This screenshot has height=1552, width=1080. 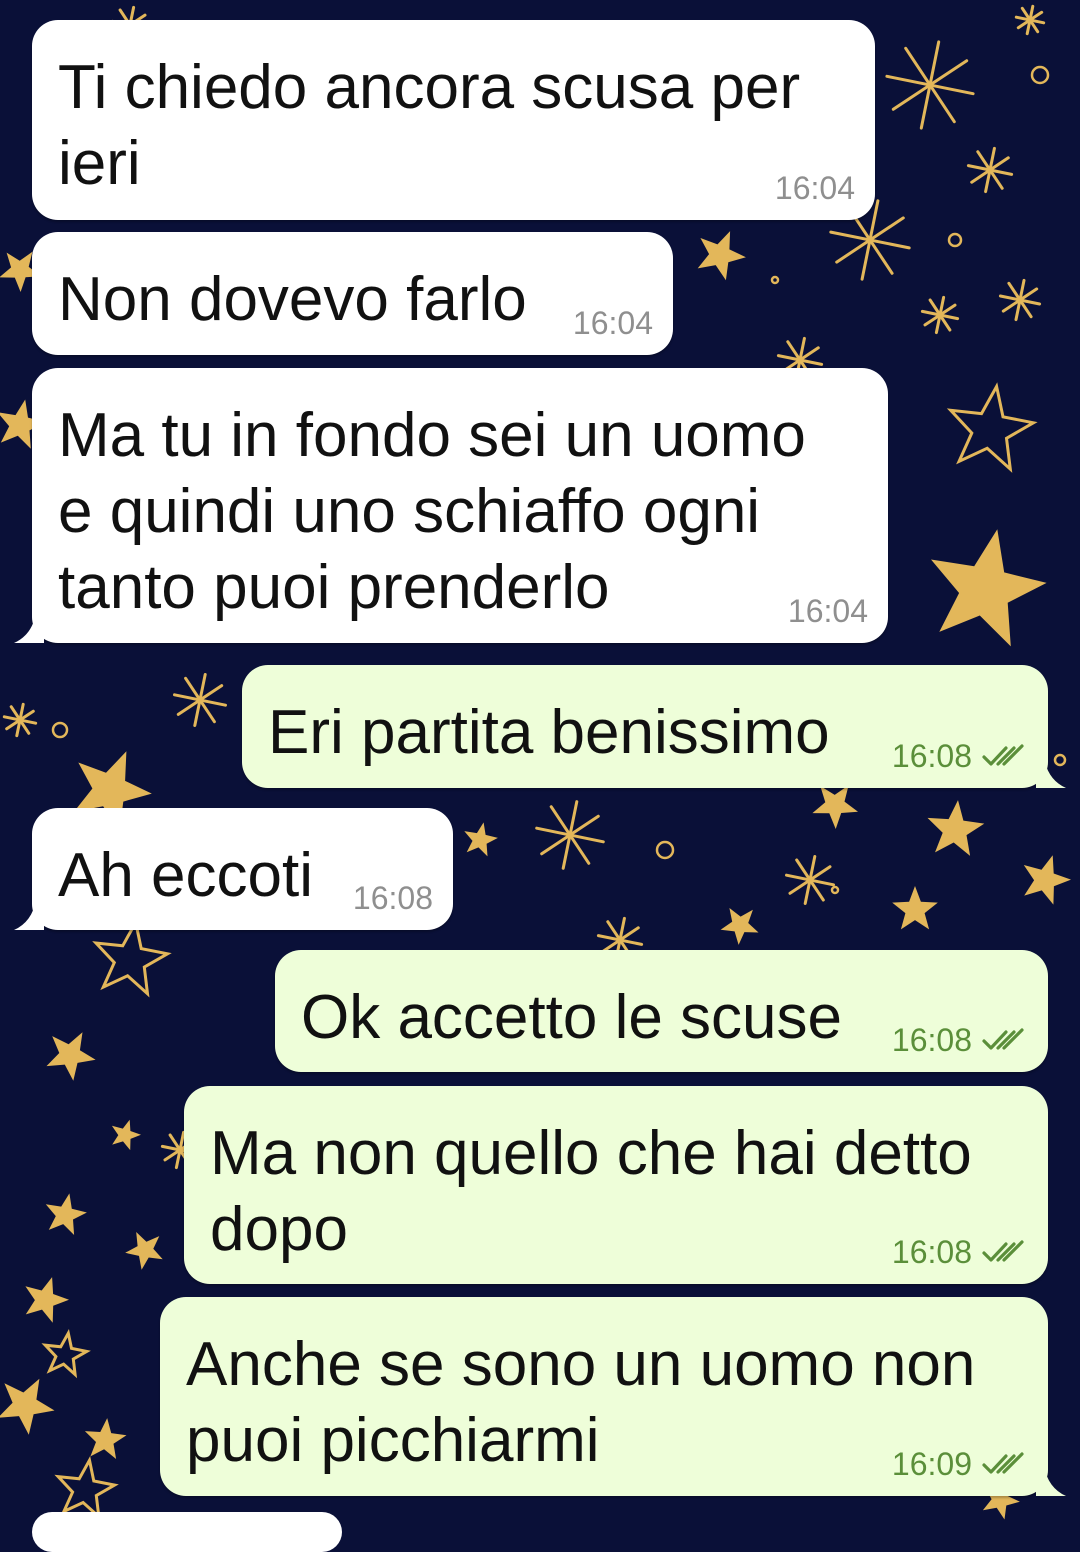 I want to click on message-text: Non dovevo farlo, so click(x=292, y=299).